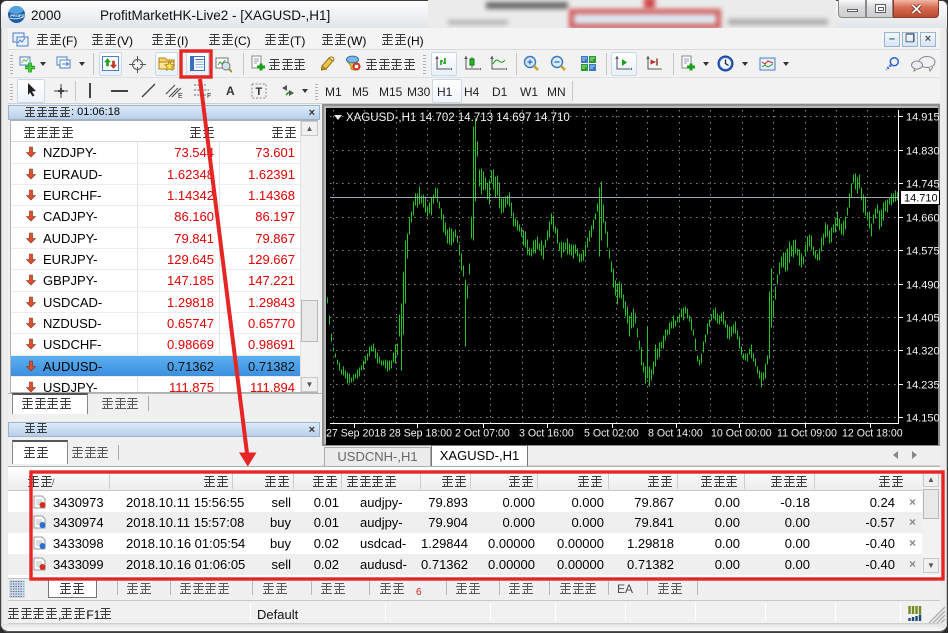 The width and height of the screenshot is (948, 633). I want to click on svg-text: 14.235, so click(923, 386).